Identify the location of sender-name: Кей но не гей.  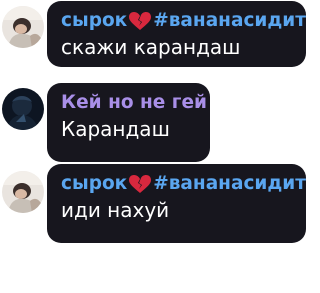
(134, 103).